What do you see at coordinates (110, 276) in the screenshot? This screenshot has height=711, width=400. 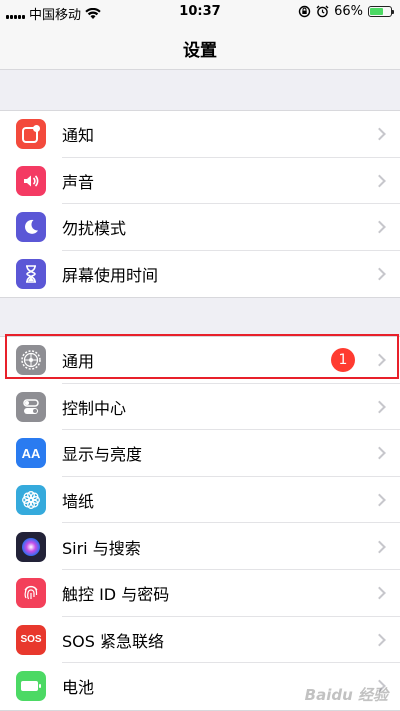 I see `row-label: 屏幕使用时间` at bounding box center [110, 276].